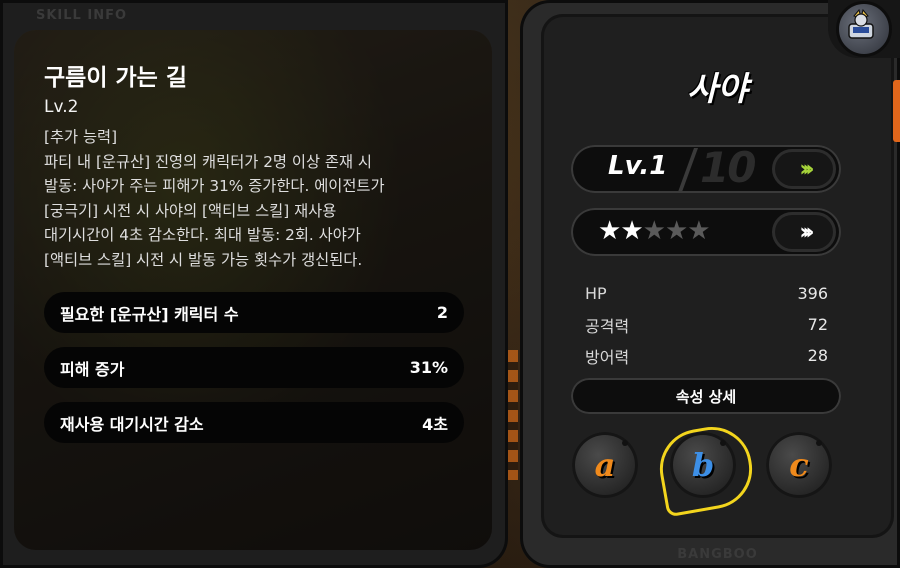  I want to click on skill-stat-row: 피해 증가 31%, so click(254, 367).